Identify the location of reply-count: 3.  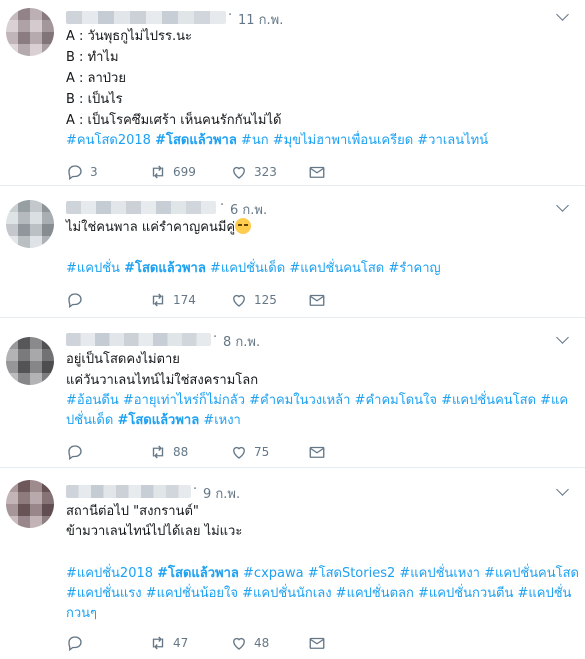
(94, 172).